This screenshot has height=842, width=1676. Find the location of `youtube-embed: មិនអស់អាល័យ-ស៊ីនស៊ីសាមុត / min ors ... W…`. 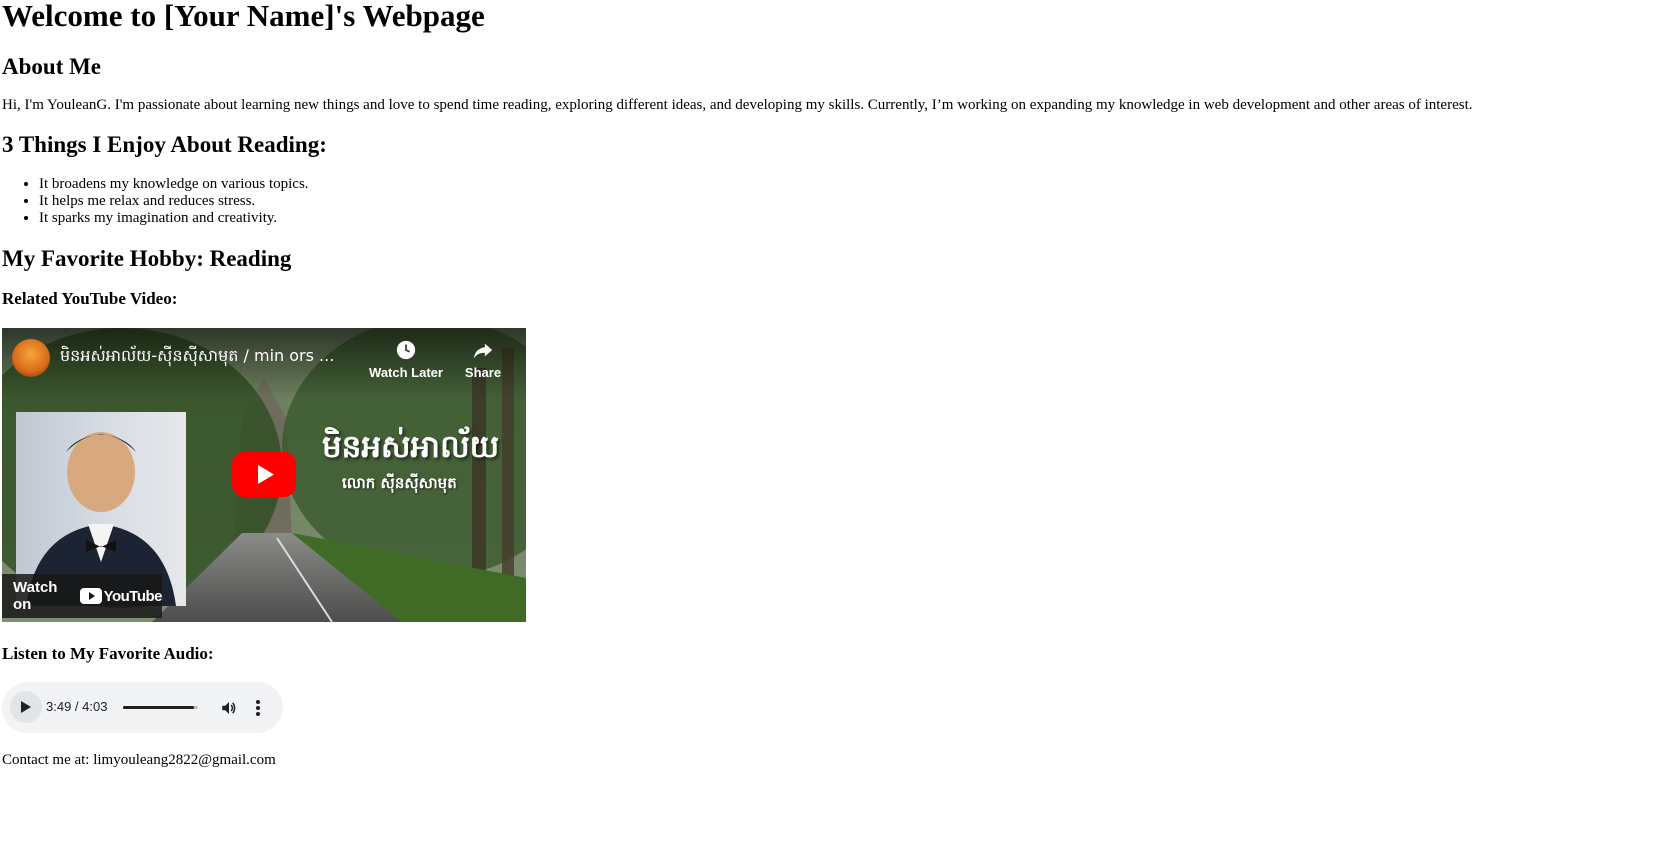

youtube-embed: មិនអស់អាល័យ-ស៊ីនស៊ីសាមុត / min ors ... W… is located at coordinates (264, 475).